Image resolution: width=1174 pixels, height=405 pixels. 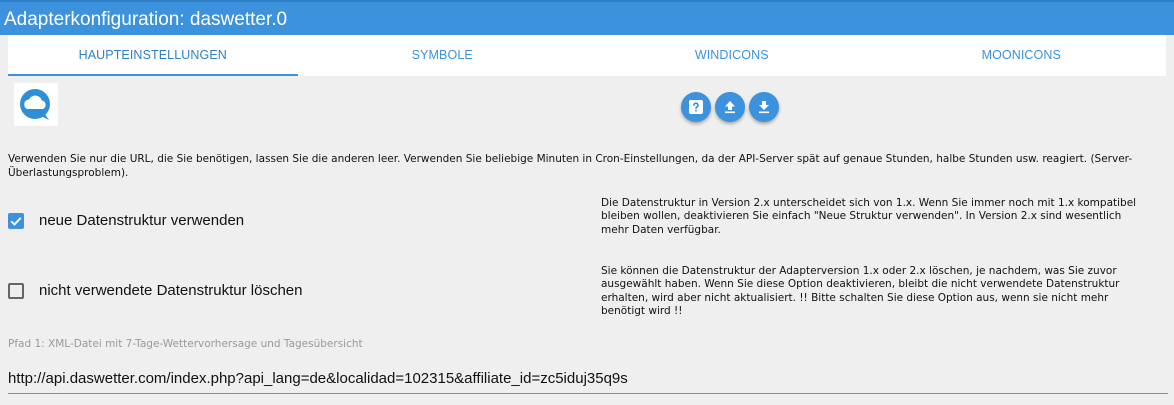 What do you see at coordinates (16, 290) in the screenshot?
I see `delete-unused-checkbox` at bounding box center [16, 290].